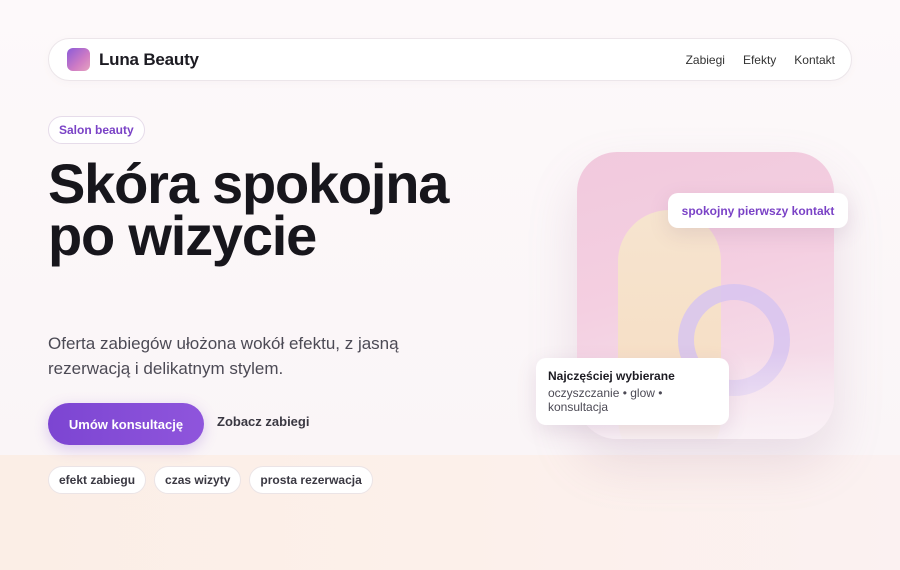 The height and width of the screenshot is (570, 900). What do you see at coordinates (311, 480) in the screenshot?
I see `chip-simple-booking: prosta rezerwacja` at bounding box center [311, 480].